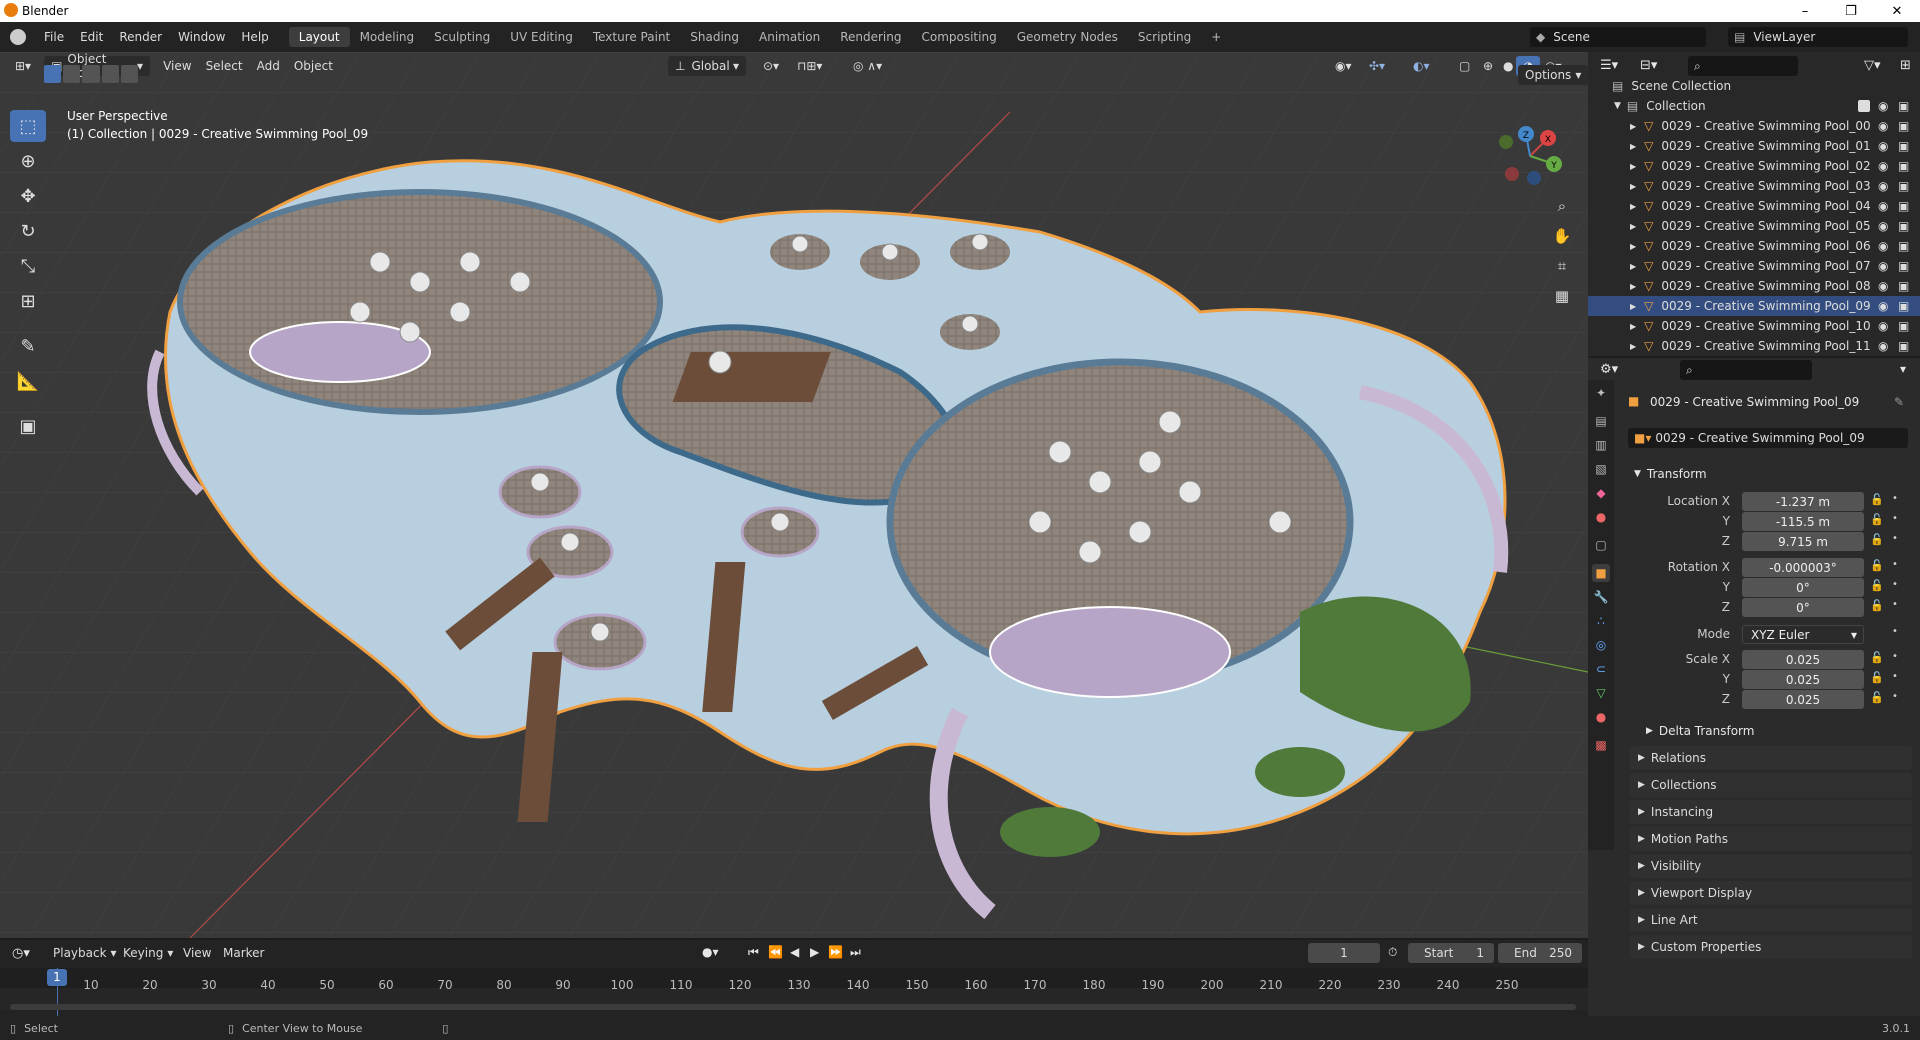 The image size is (1920, 1040). What do you see at coordinates (1771, 812) in the screenshot?
I see `properties-section: ▶ Instancing` at bounding box center [1771, 812].